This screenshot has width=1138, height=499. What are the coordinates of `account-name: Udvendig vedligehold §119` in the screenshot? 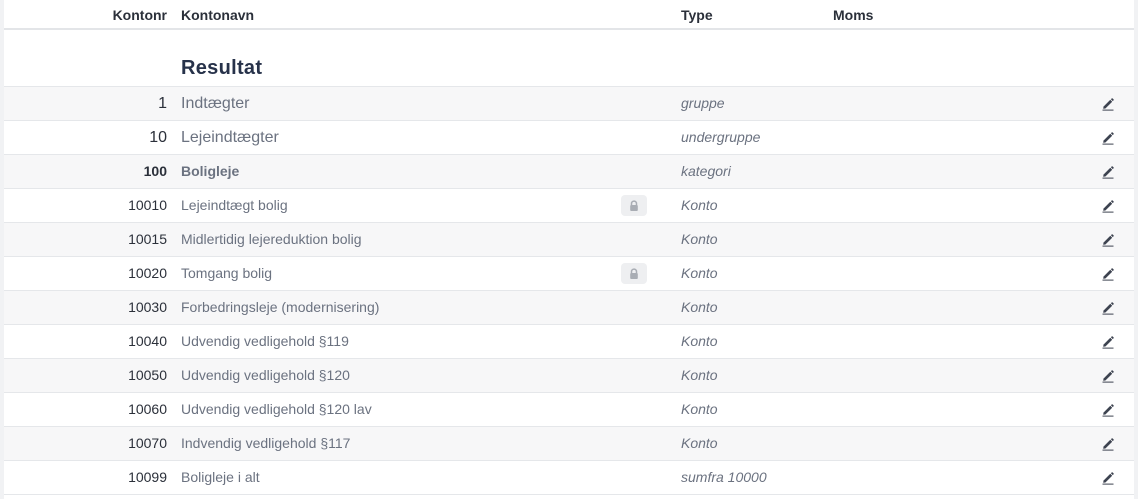 It's located at (265, 341).